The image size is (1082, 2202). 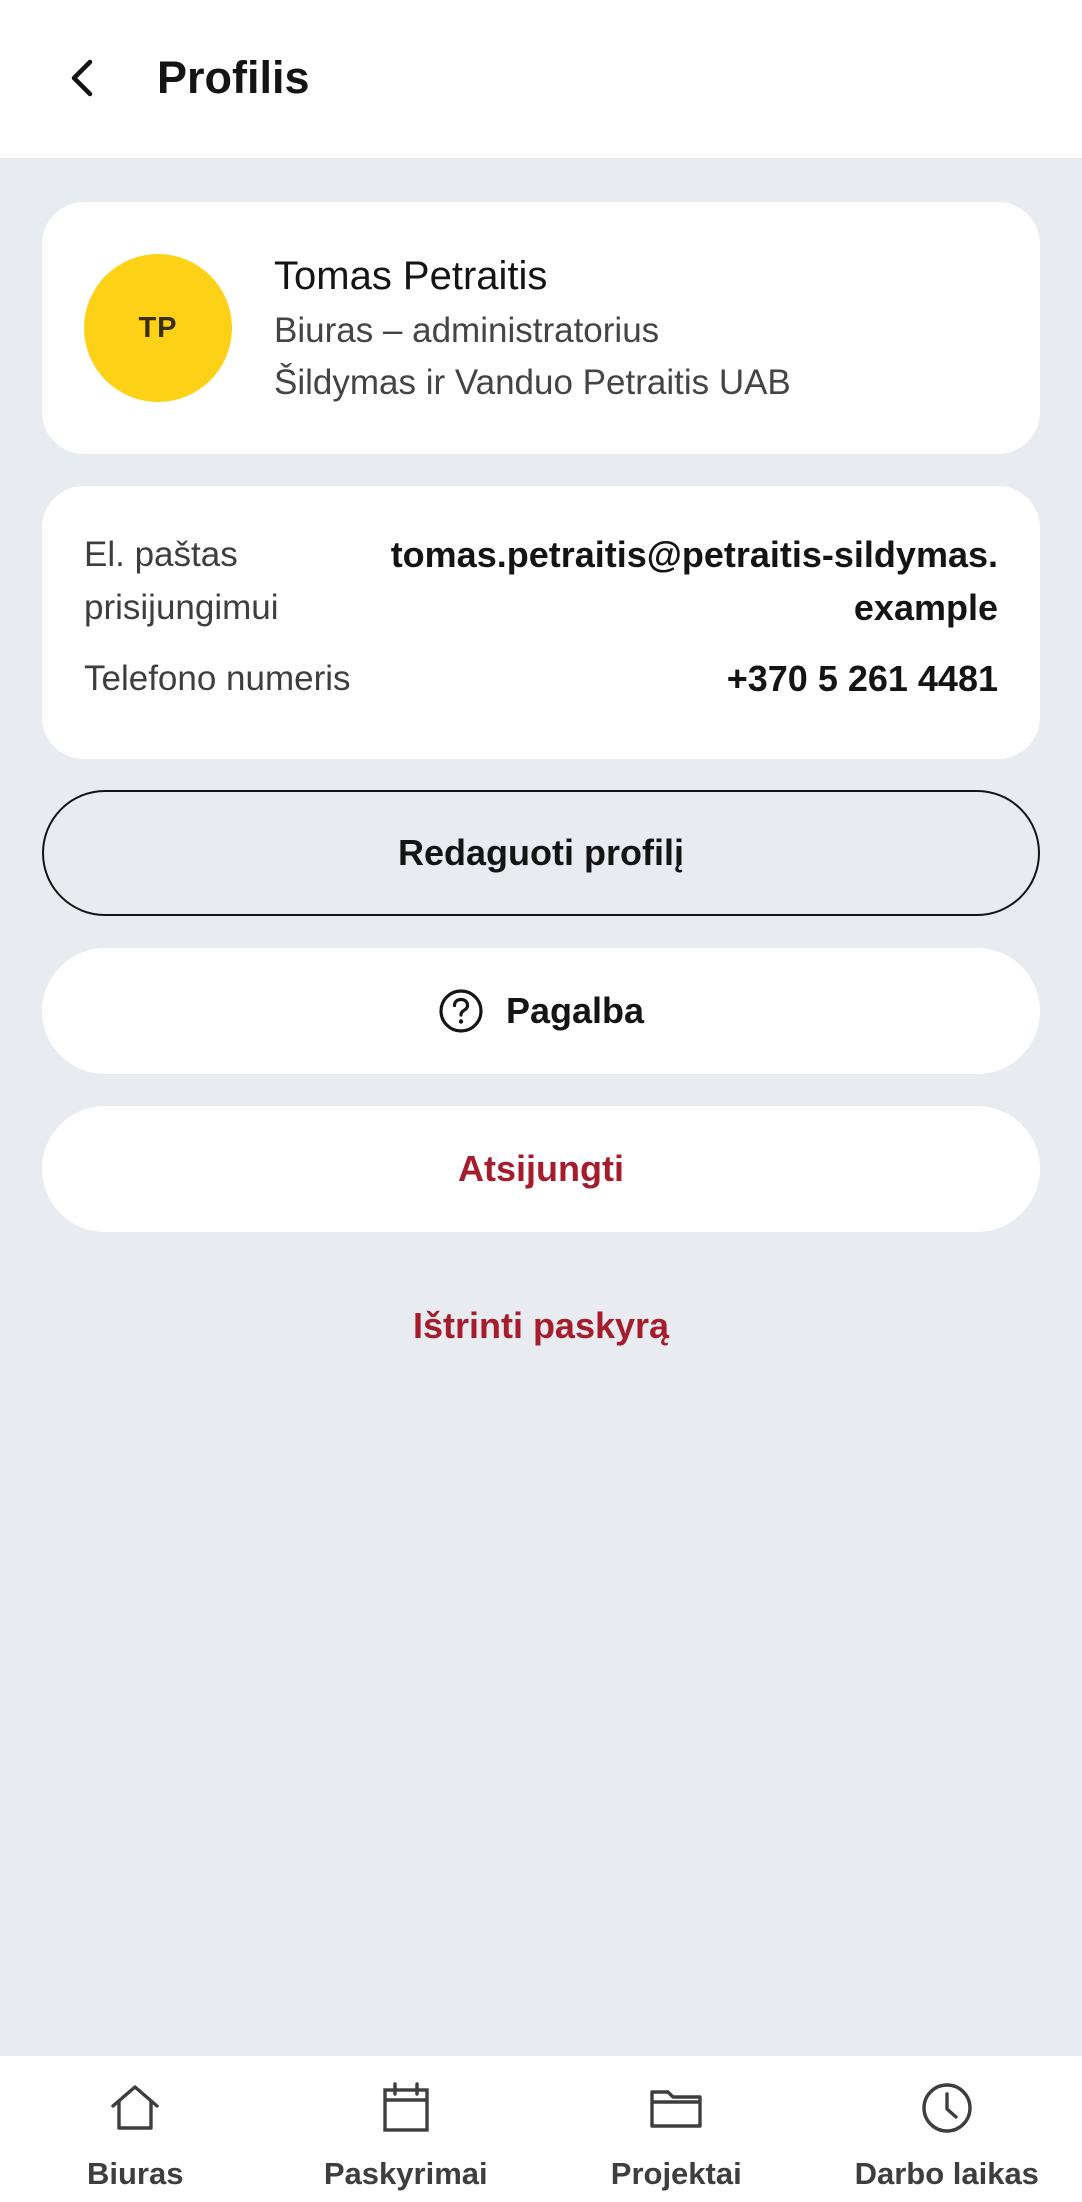 I want to click on help-label: Pagalba, so click(x=575, y=1010).